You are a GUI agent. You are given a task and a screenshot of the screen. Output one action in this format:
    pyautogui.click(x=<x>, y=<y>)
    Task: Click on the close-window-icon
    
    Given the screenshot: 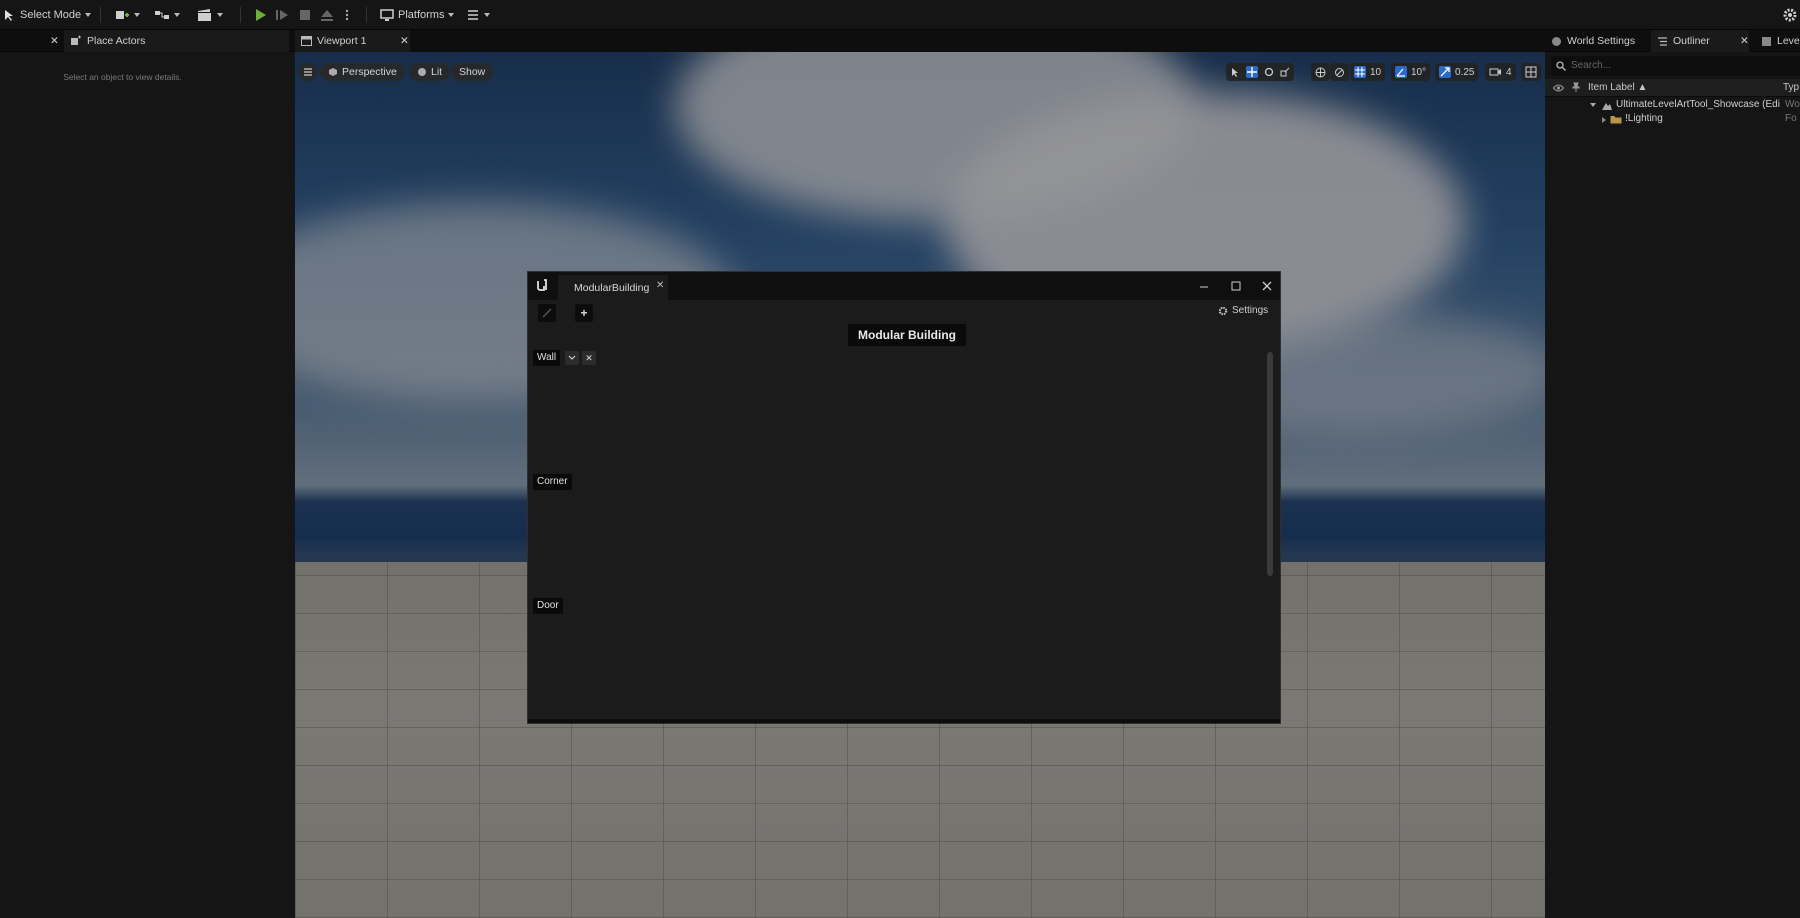 What is the action you would take?
    pyautogui.click(x=1267, y=286)
    